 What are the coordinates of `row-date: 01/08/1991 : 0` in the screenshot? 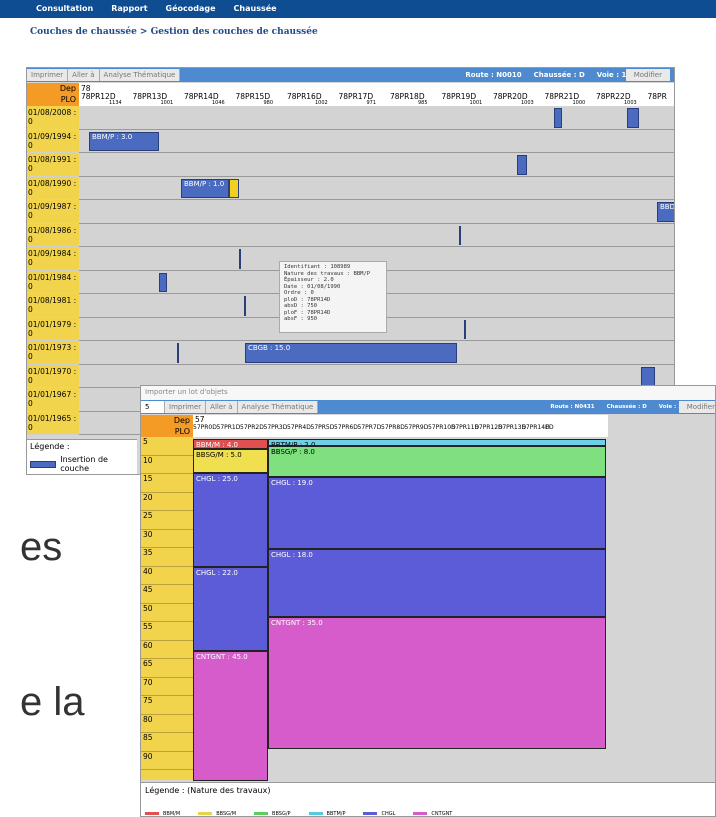 It's located at (53, 165).